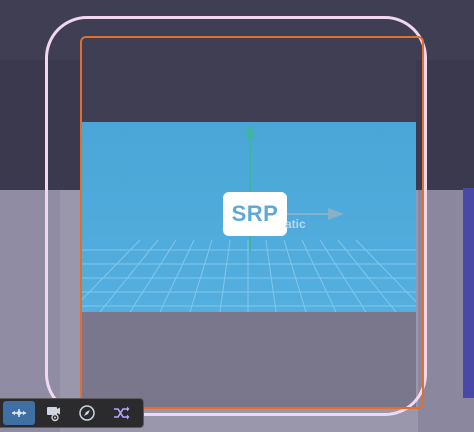  I want to click on camera-view-button, so click(53, 413).